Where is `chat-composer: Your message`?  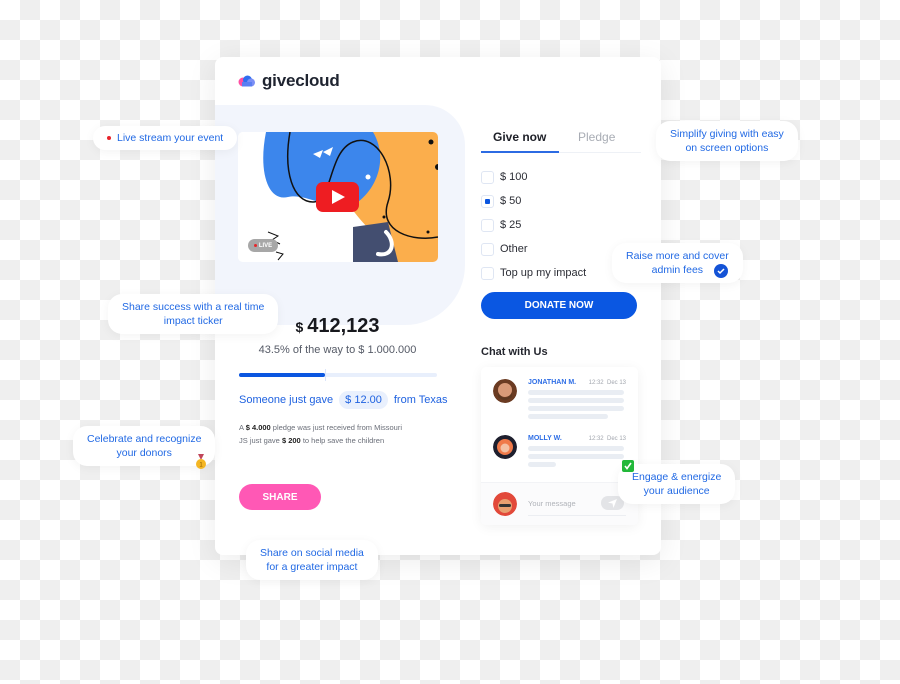
chat-composer: Your message is located at coordinates (559, 503).